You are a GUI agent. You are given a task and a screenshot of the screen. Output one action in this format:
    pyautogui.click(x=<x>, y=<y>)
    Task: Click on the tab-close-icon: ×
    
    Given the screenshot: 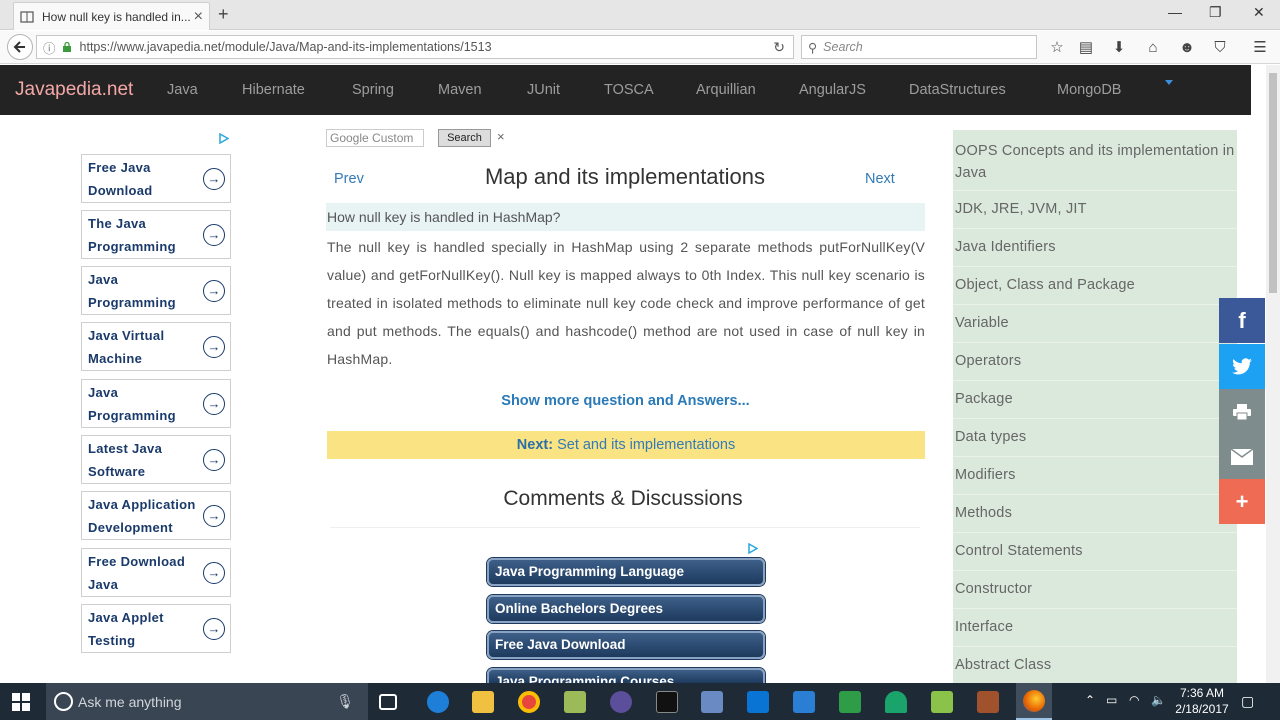 What is the action you would take?
    pyautogui.click(x=198, y=17)
    